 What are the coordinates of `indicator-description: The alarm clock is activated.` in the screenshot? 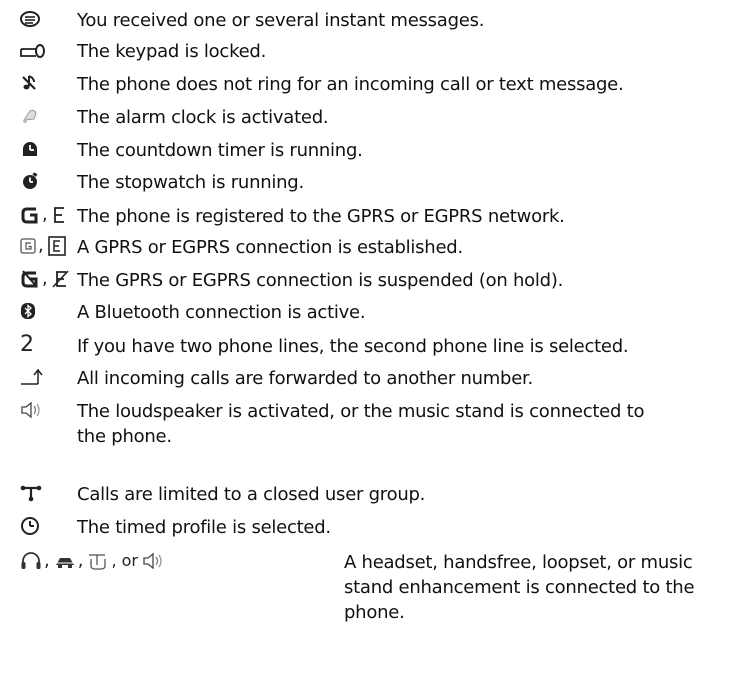 It's located at (203, 117).